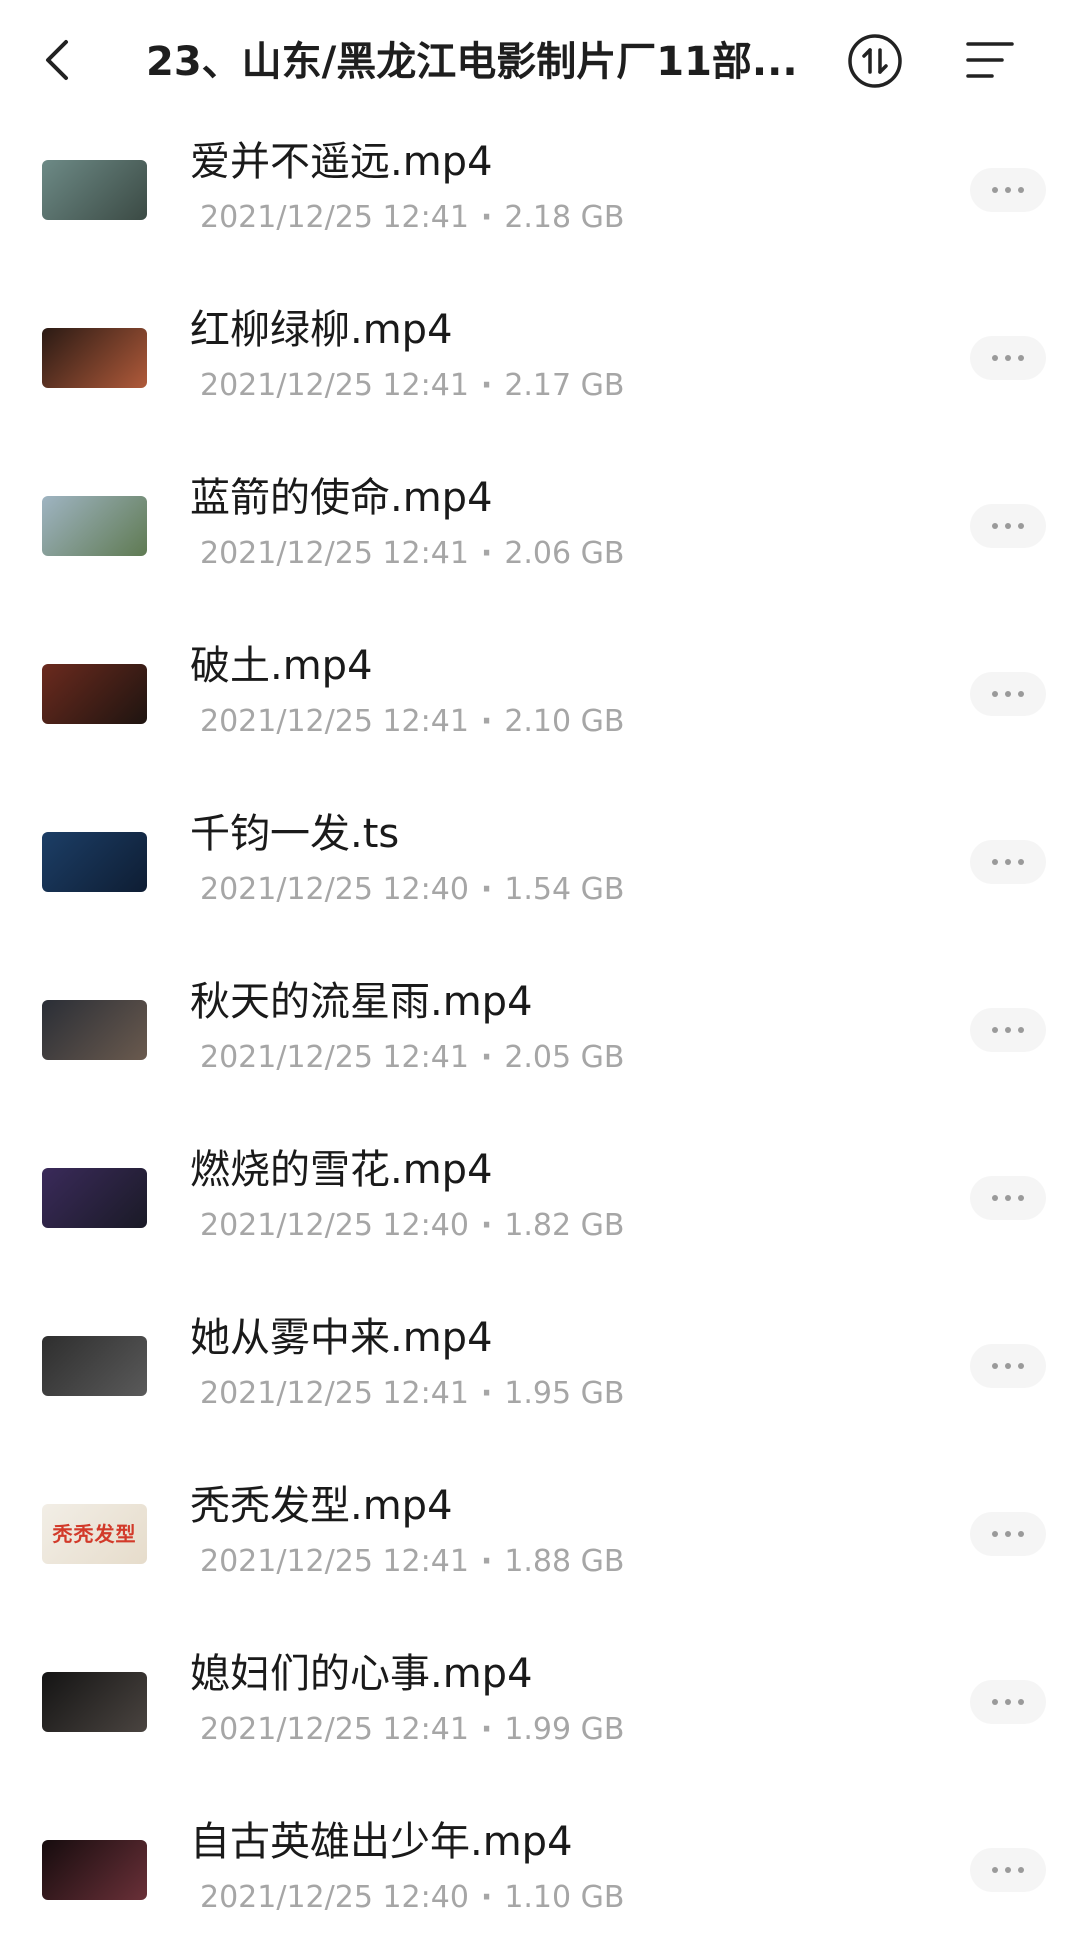 This screenshot has width=1080, height=1956. Describe the element at coordinates (381, 1842) in the screenshot. I see `file-name: 自古英雄出少年.mp4` at that location.